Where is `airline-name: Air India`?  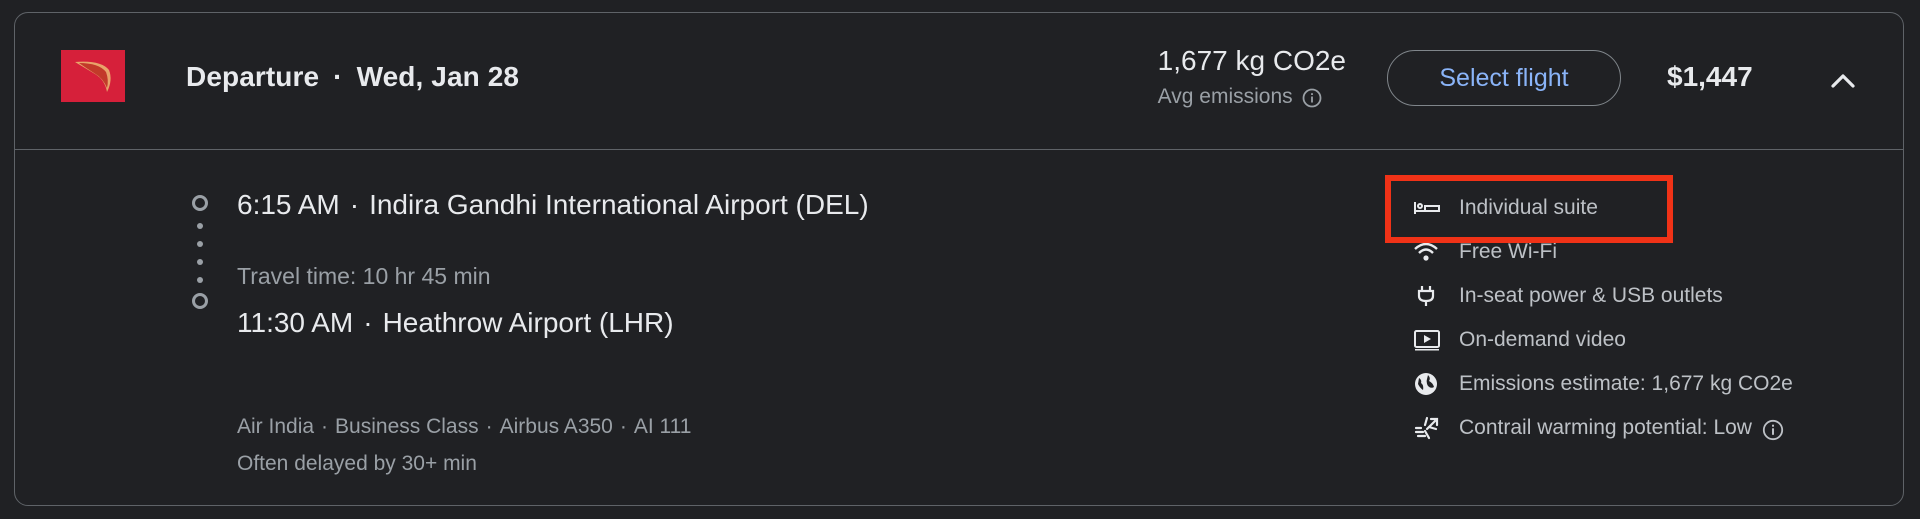
airline-name: Air India is located at coordinates (276, 426).